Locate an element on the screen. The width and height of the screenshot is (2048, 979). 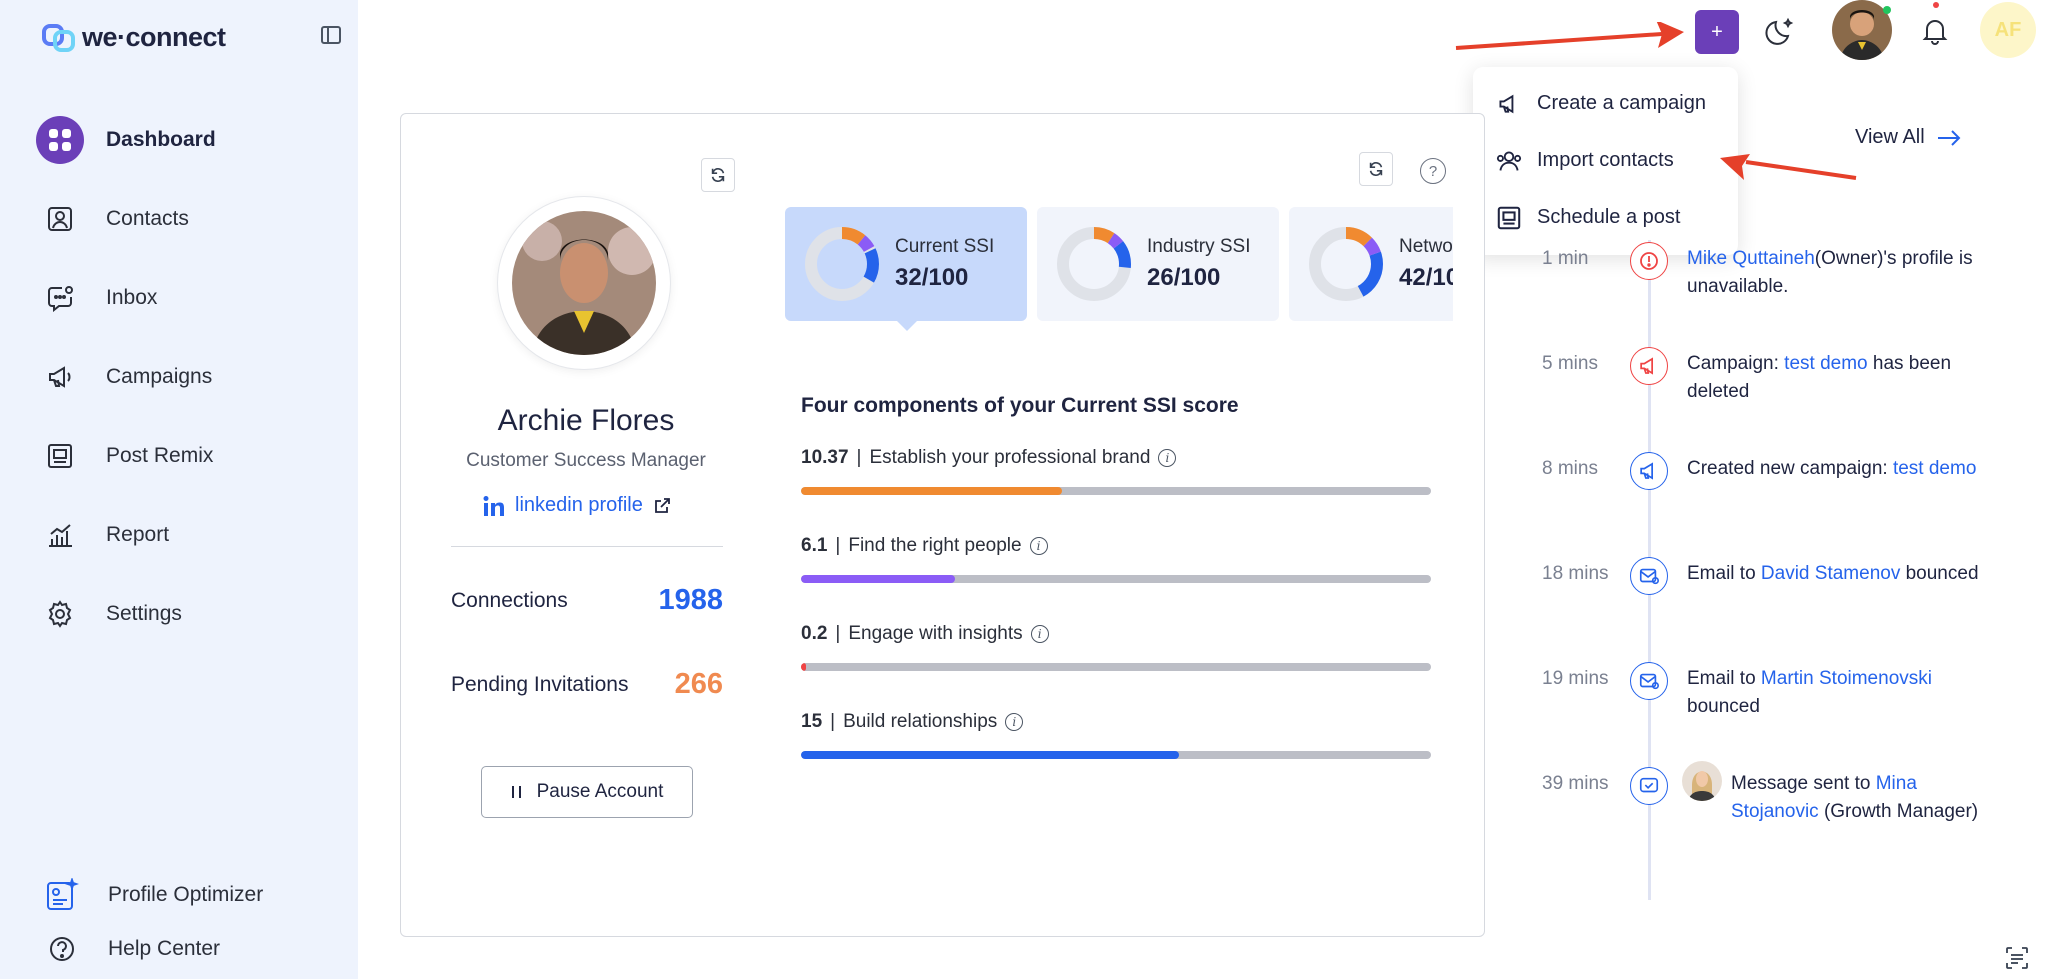
component-label: Find the right people is located at coordinates (935, 545).